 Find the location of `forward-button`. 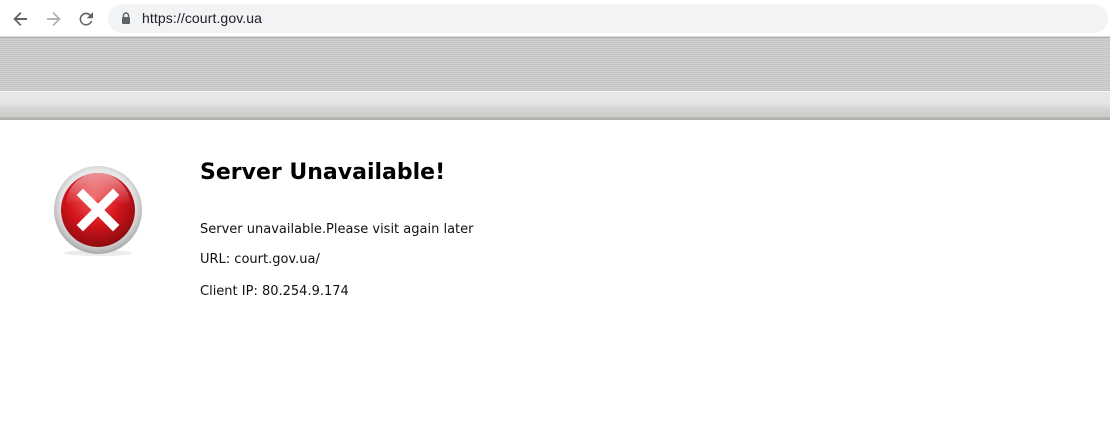

forward-button is located at coordinates (53, 19).